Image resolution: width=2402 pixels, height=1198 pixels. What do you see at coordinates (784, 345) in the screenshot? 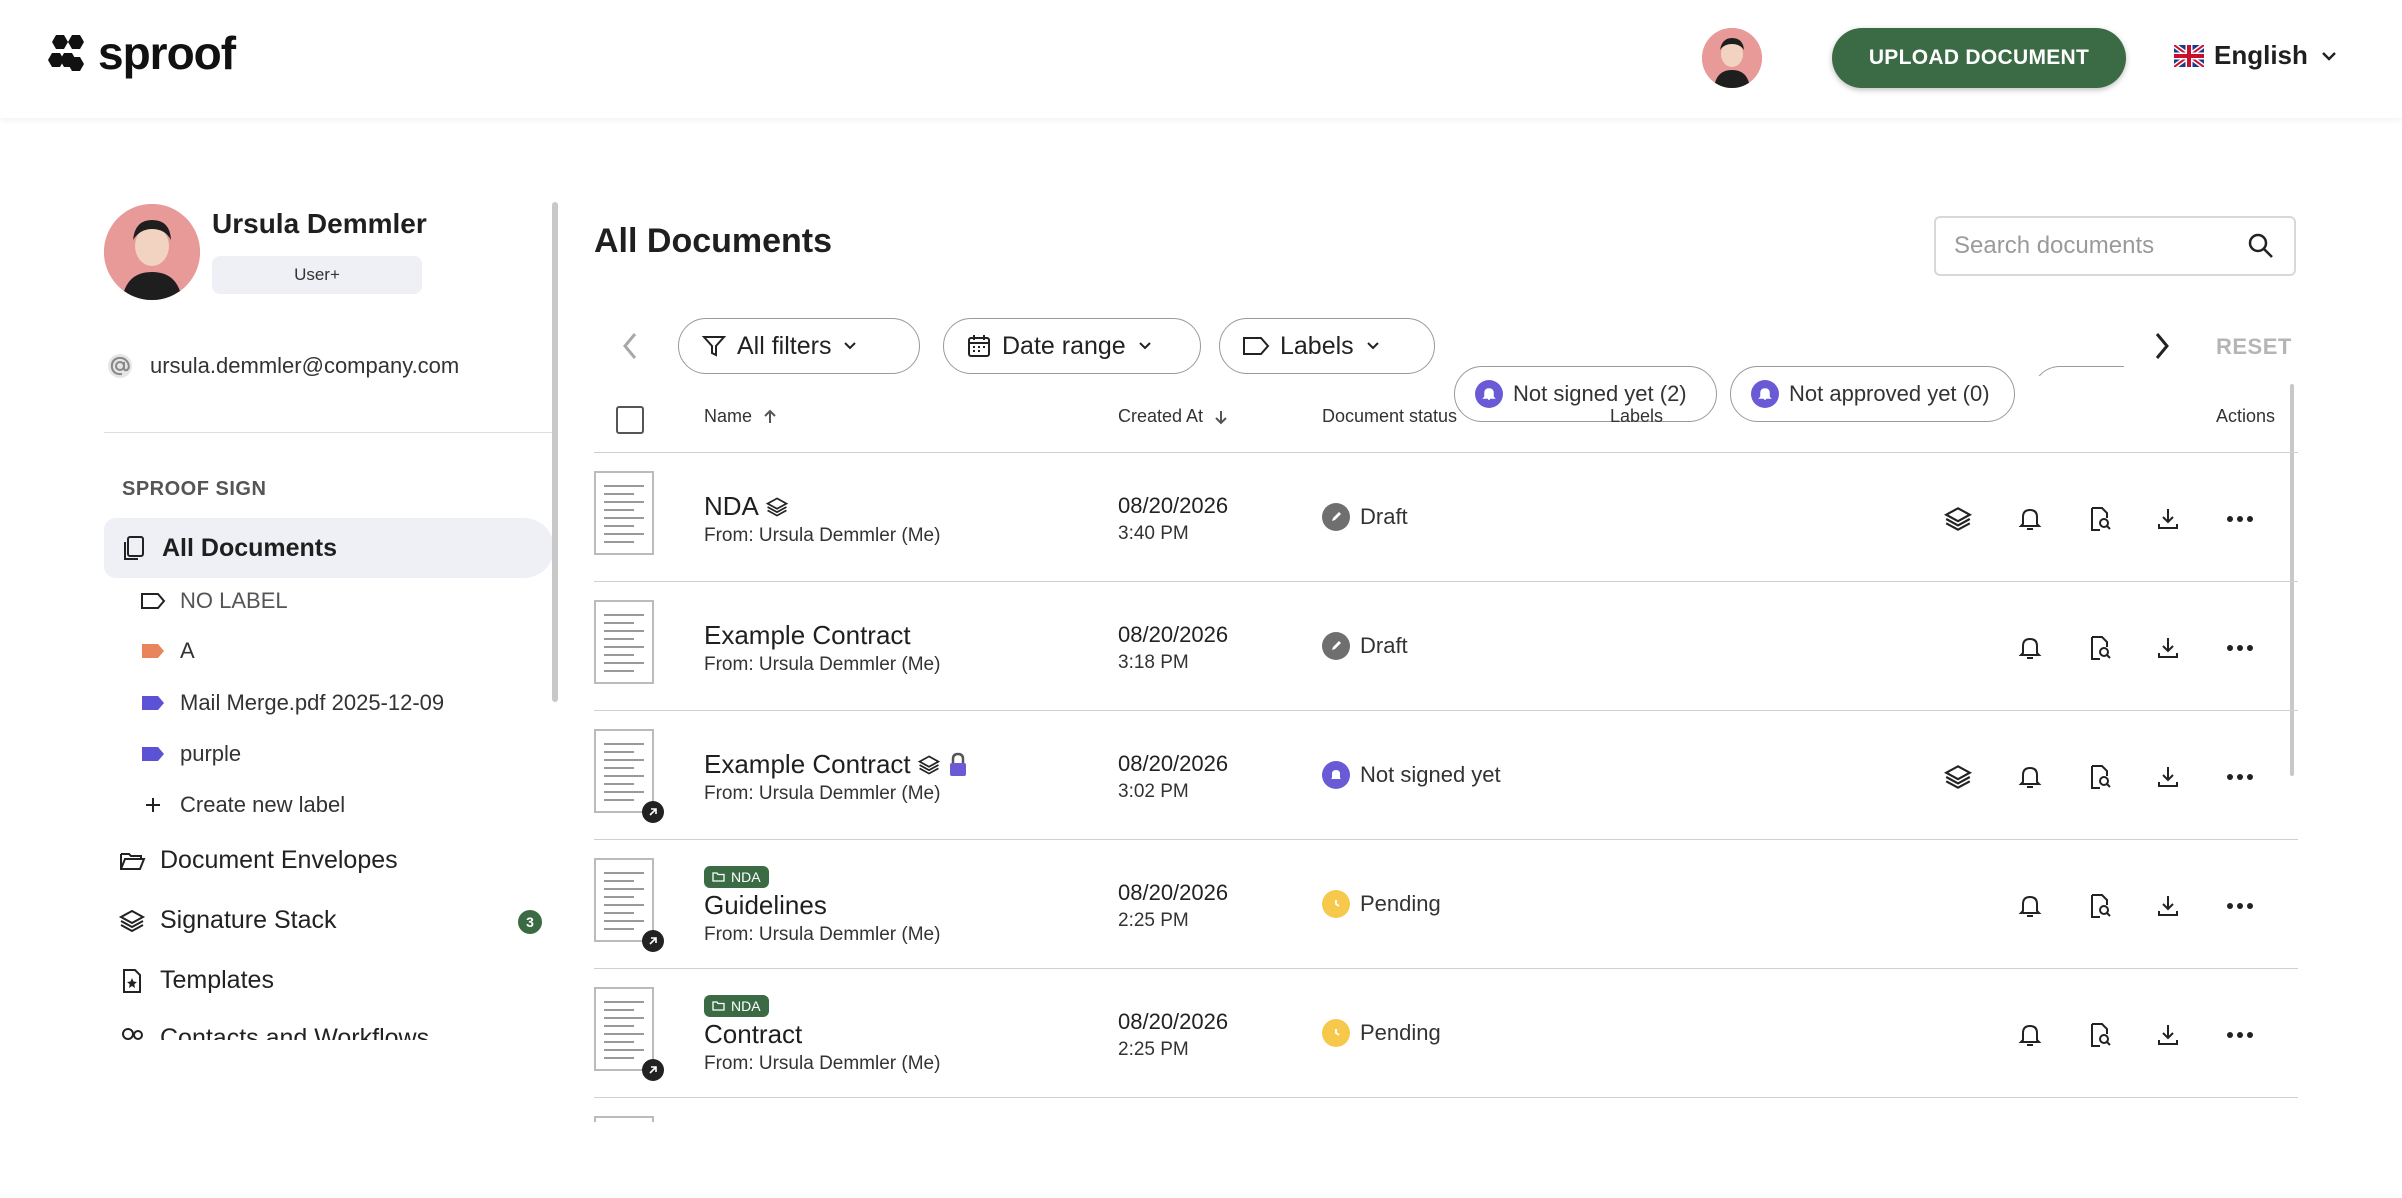
I see `chip-label: All filters` at bounding box center [784, 345].